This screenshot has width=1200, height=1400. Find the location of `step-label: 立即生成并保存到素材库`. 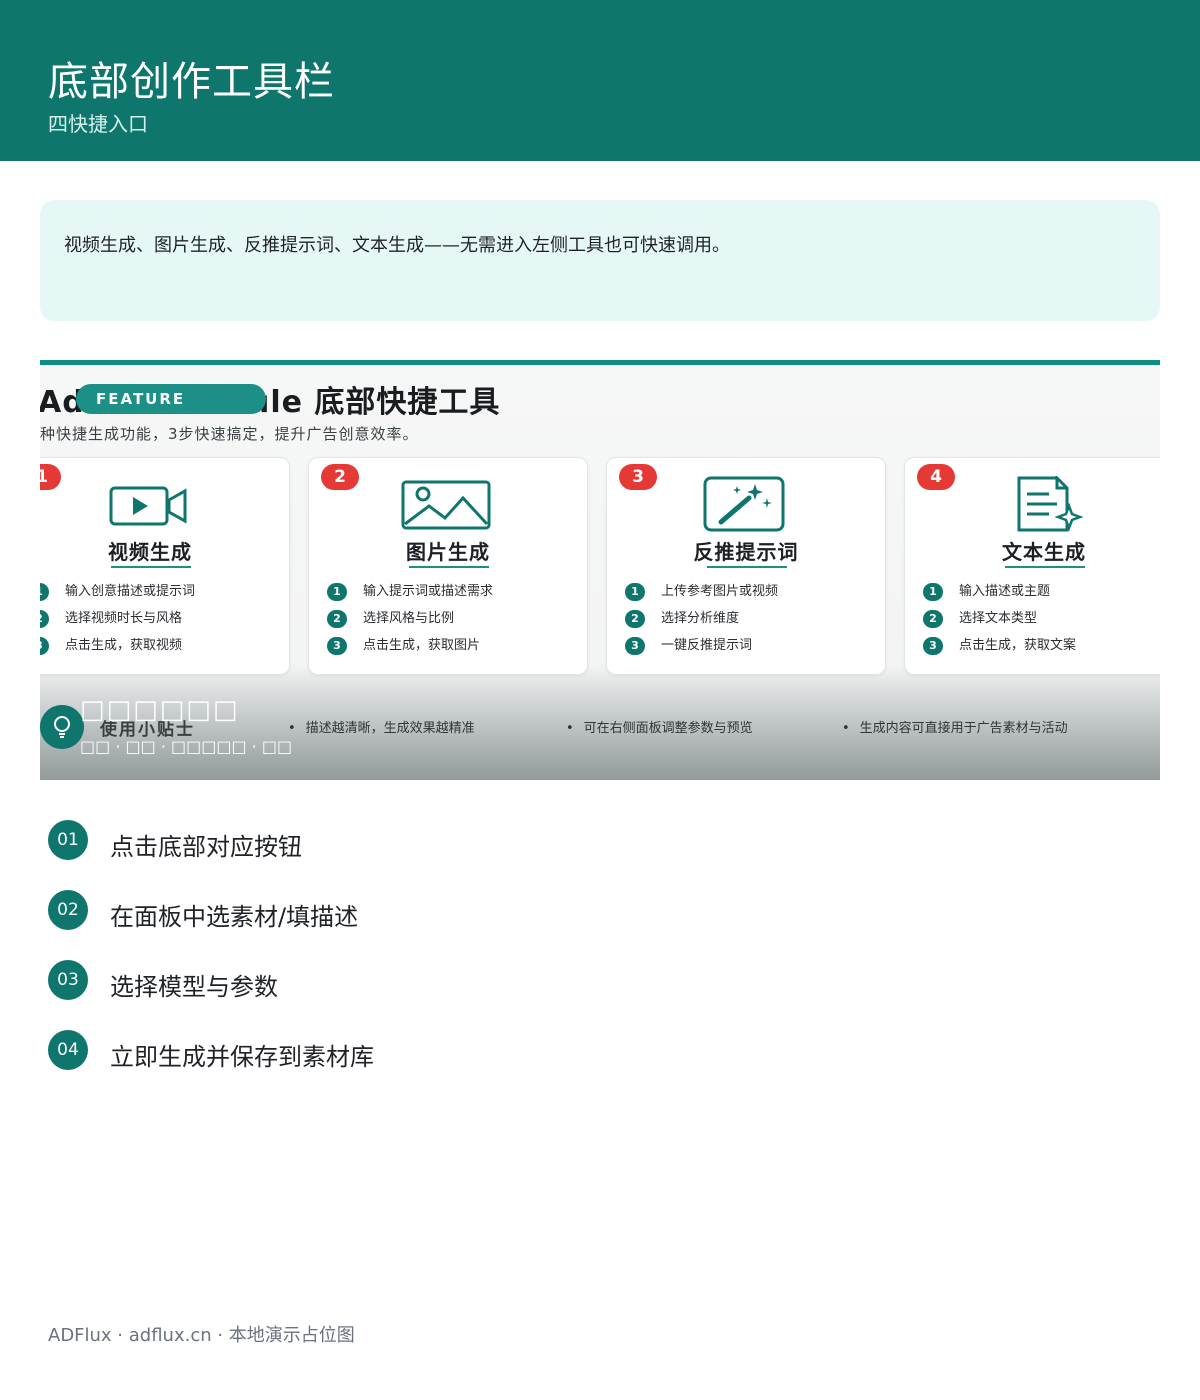

step-label: 立即生成并保存到素材库 is located at coordinates (242, 1057).